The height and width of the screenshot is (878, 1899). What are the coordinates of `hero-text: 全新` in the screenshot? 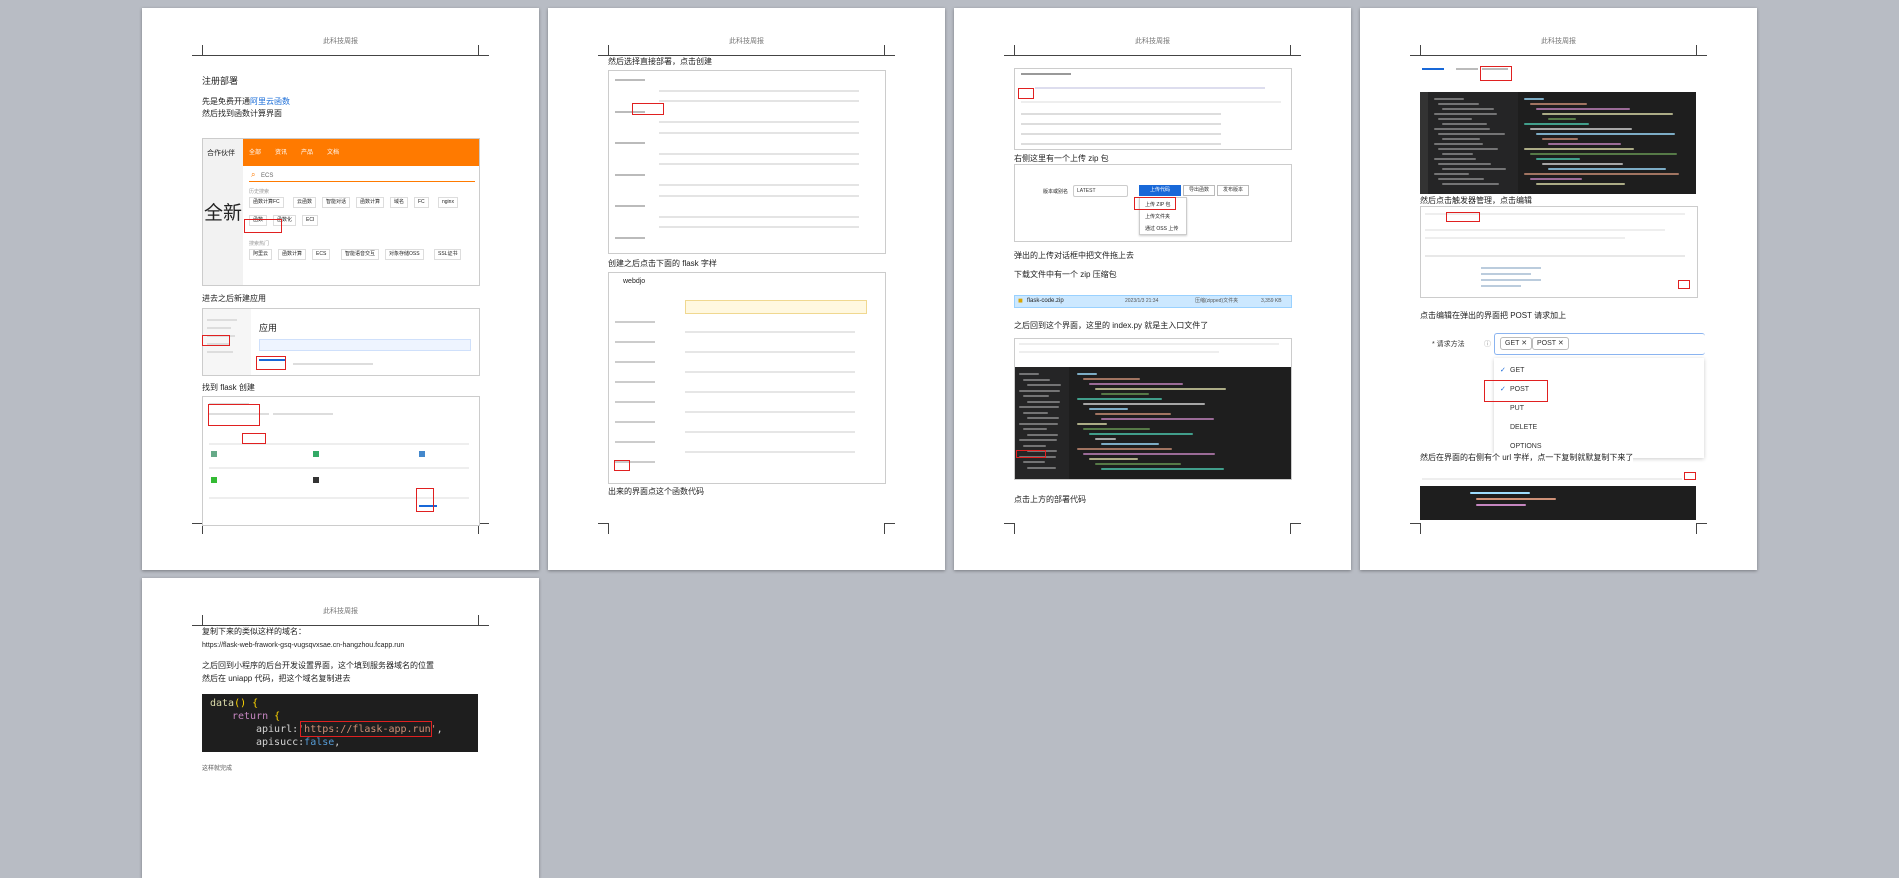 It's located at (223, 213).